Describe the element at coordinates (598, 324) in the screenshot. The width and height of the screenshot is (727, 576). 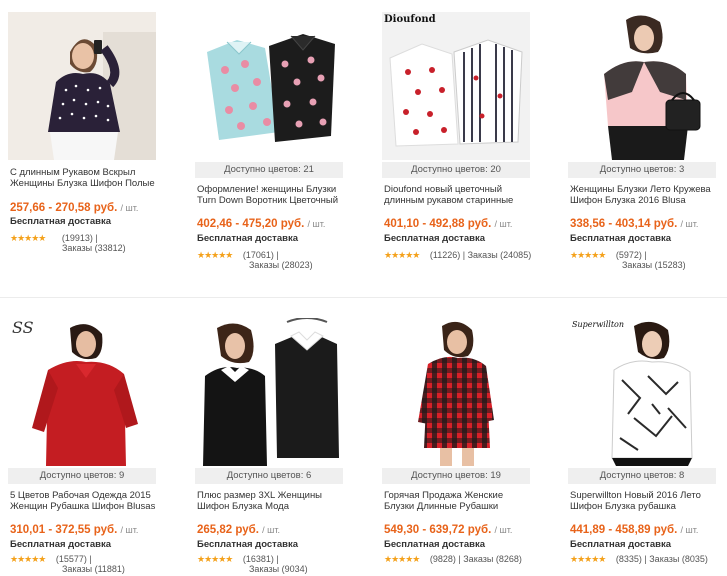
I see `brand-logo: Superwillton` at that location.